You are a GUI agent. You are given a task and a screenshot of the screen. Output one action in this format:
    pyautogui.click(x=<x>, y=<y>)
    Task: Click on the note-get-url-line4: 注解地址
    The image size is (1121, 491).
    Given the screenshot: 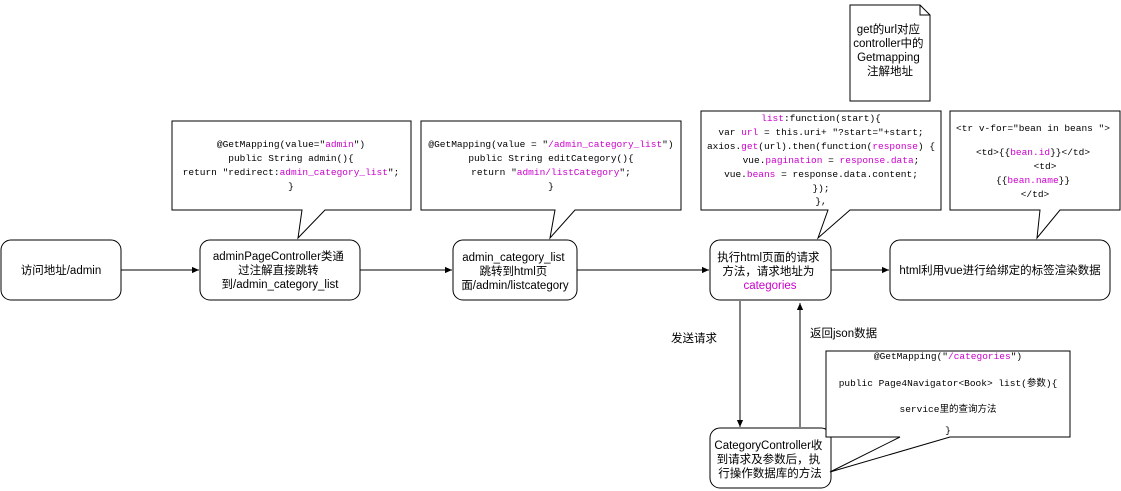 What is the action you would take?
    pyautogui.click(x=890, y=71)
    